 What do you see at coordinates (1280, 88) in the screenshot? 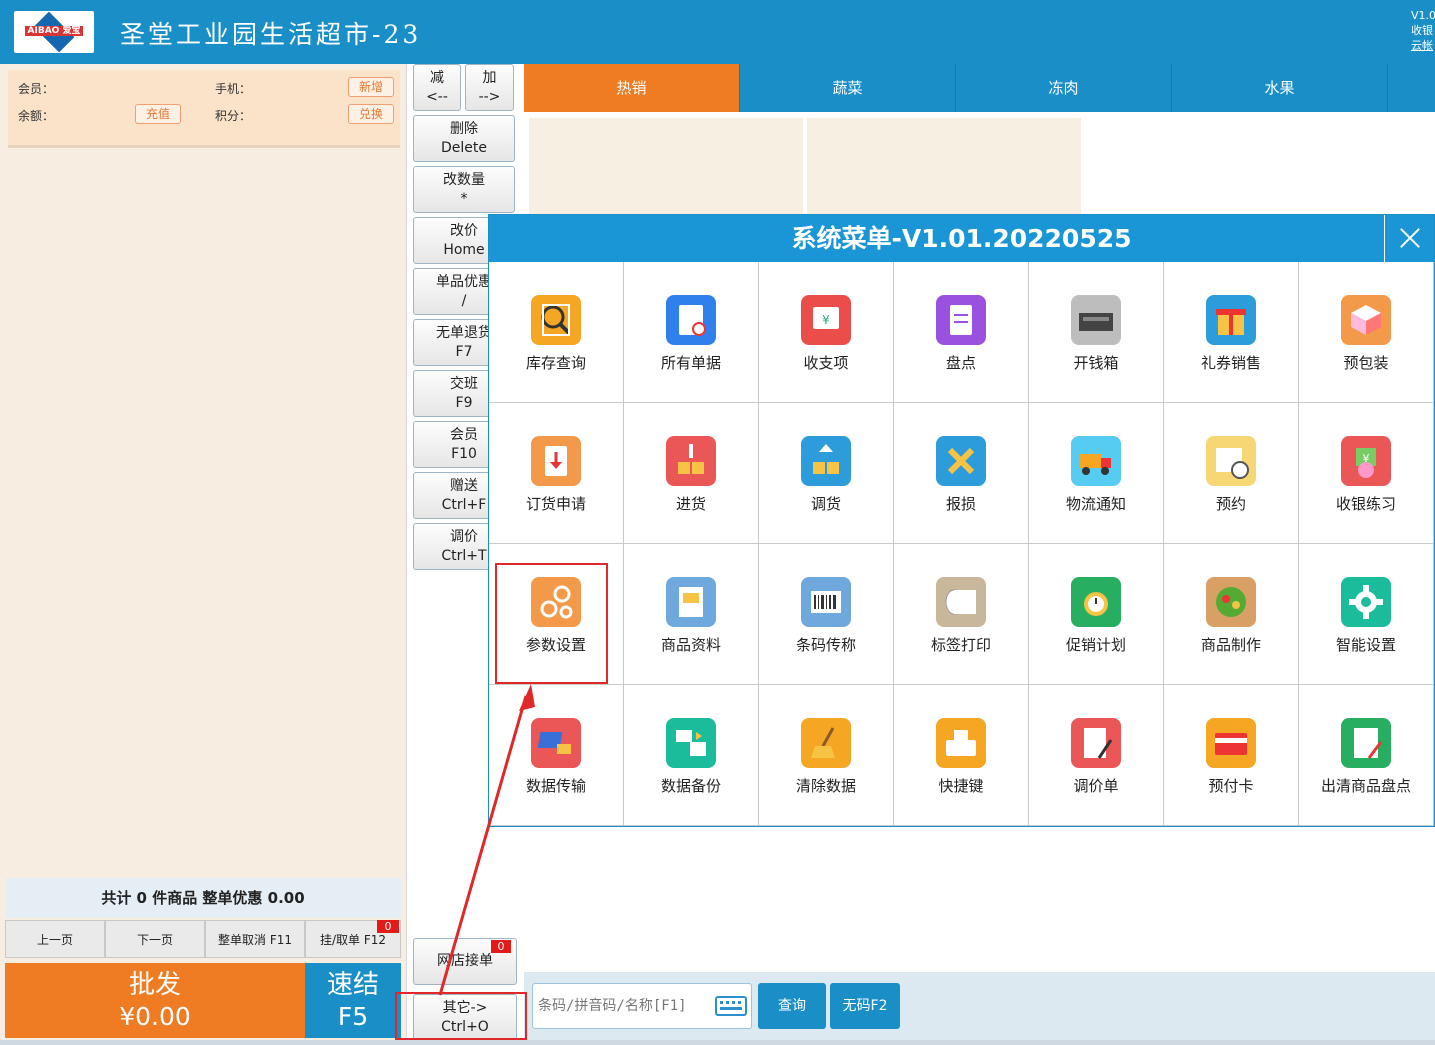
I see `tab-fruit: 水果` at bounding box center [1280, 88].